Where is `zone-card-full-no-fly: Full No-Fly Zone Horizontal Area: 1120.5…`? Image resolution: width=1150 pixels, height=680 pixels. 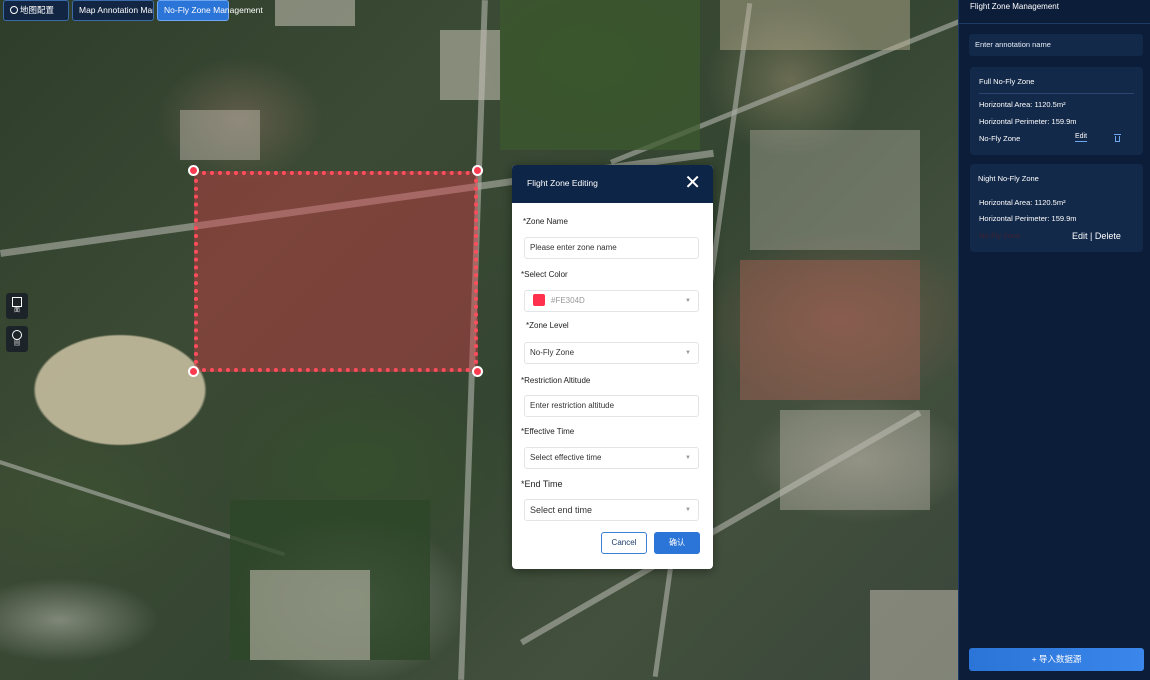
zone-card-full-no-fly: Full No-Fly Zone Horizontal Area: 1120.5… is located at coordinates (1056, 111).